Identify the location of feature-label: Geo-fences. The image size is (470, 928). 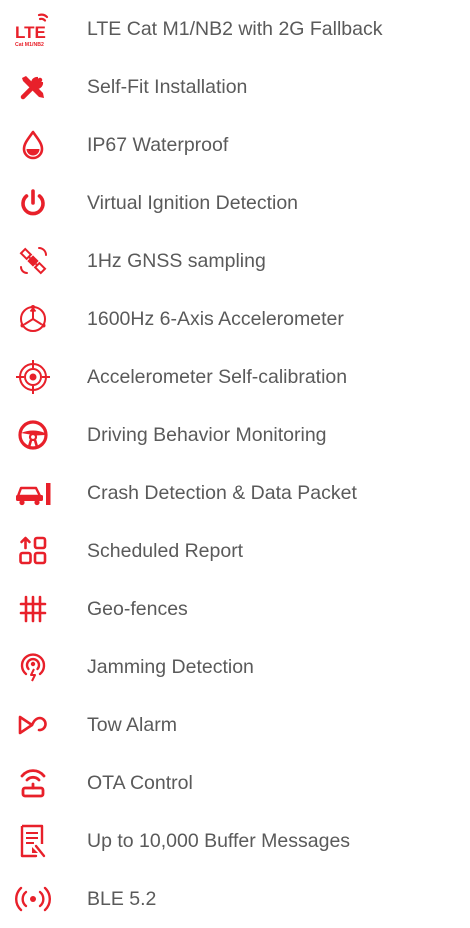
(137, 609).